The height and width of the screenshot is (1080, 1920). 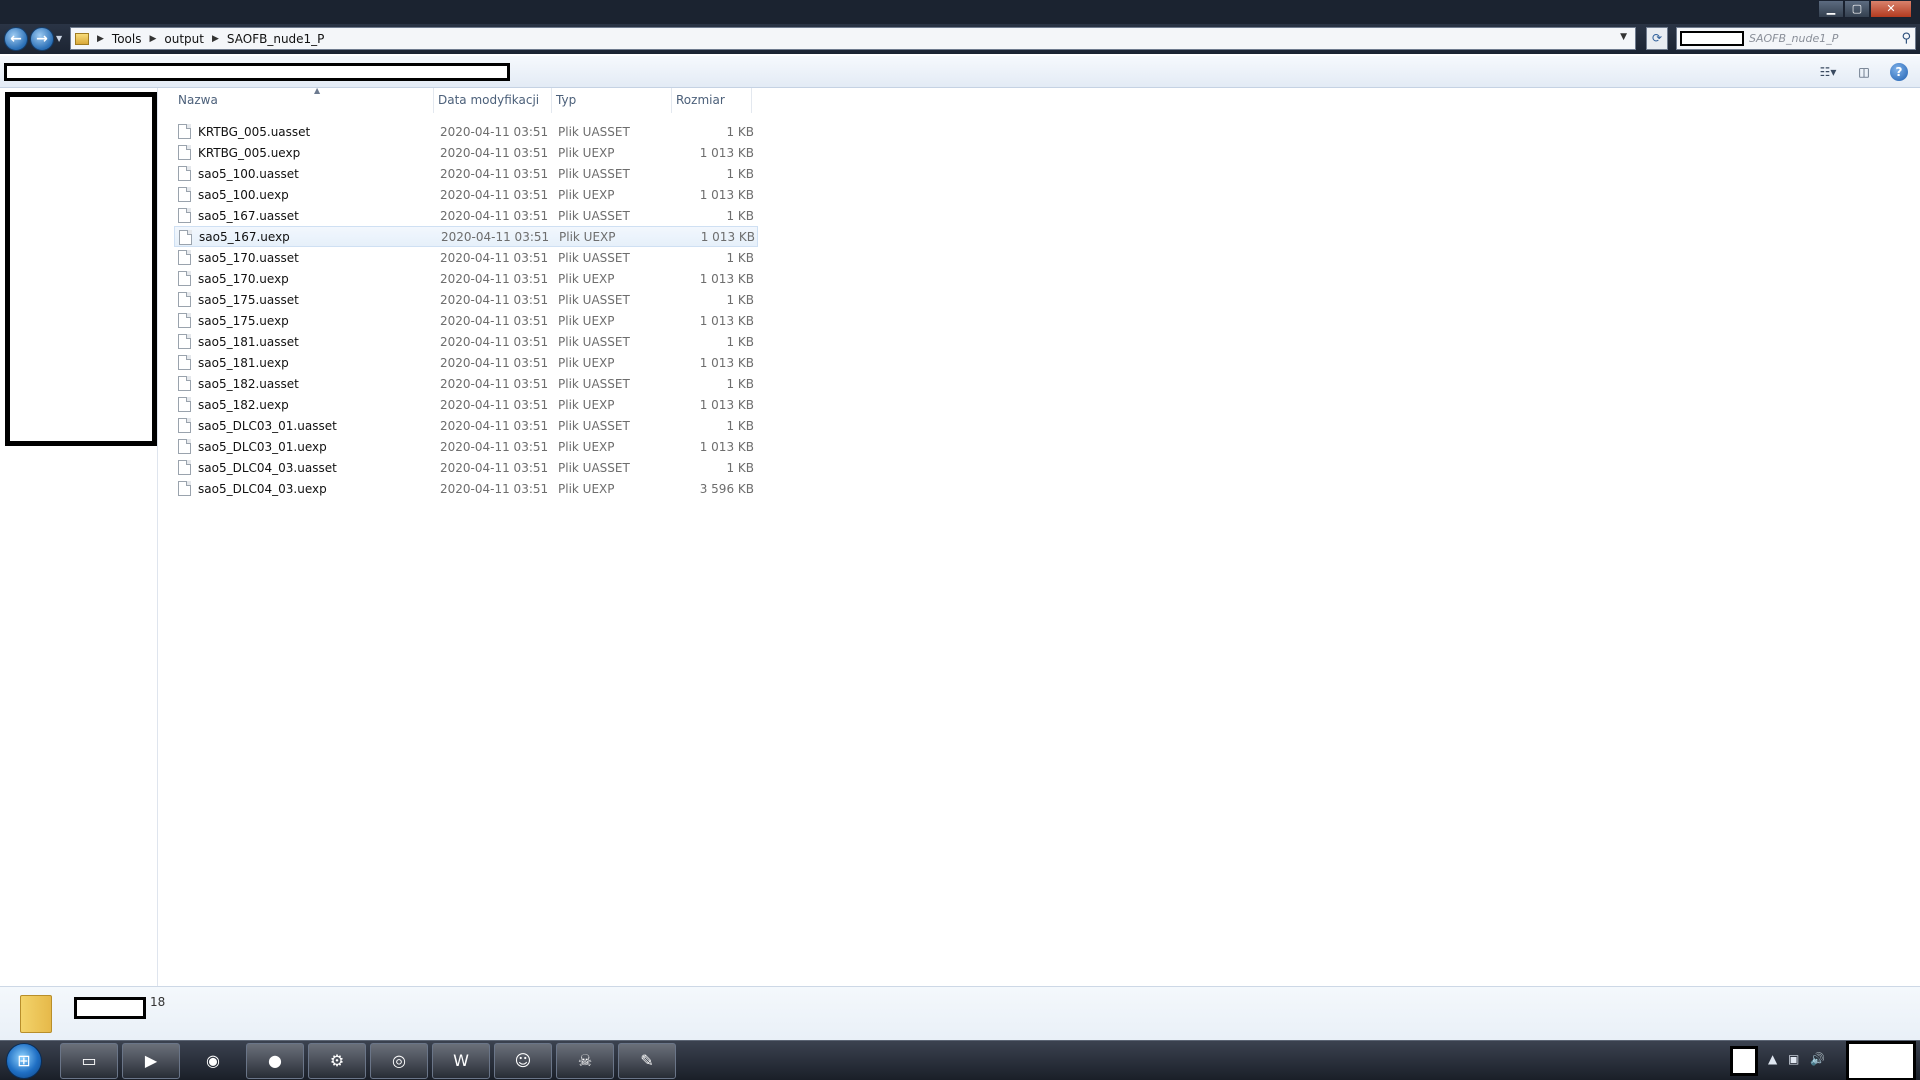 I want to click on breadcrumb-item-tools: Tools, so click(x=127, y=39).